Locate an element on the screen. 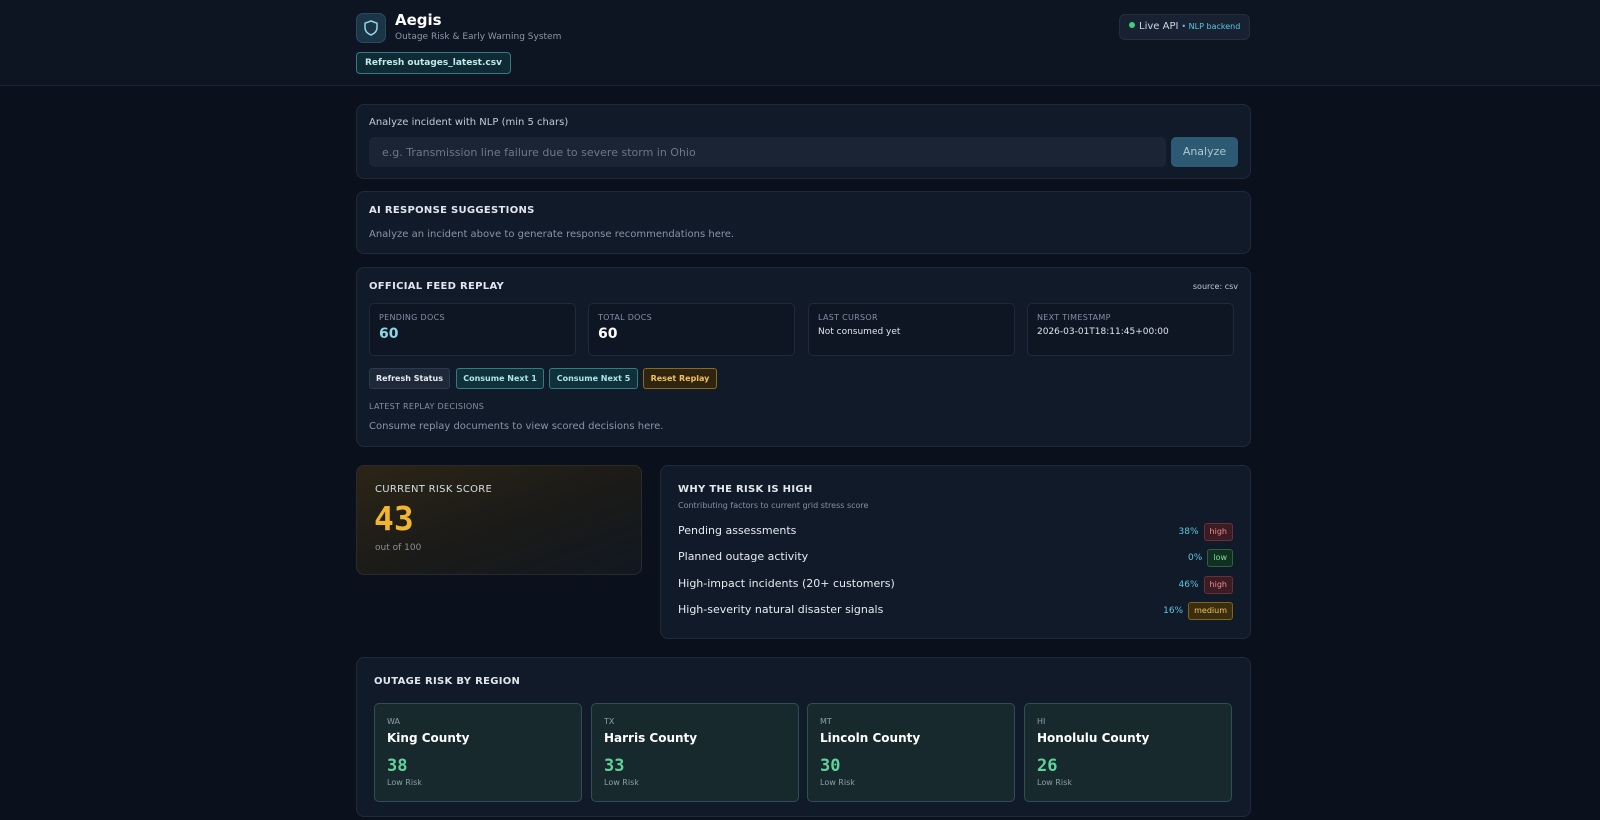 The height and width of the screenshot is (820, 1600). reset-replay-button: Reset Replay is located at coordinates (680, 378).